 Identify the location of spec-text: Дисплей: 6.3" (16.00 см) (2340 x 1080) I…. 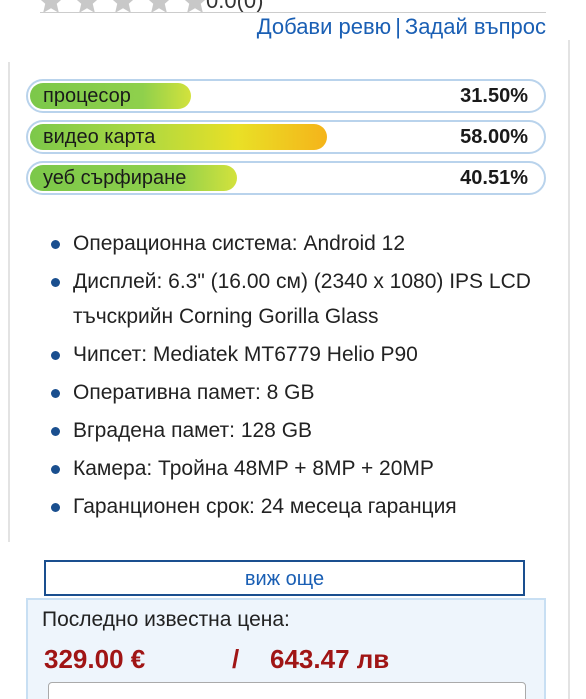
(302, 299).